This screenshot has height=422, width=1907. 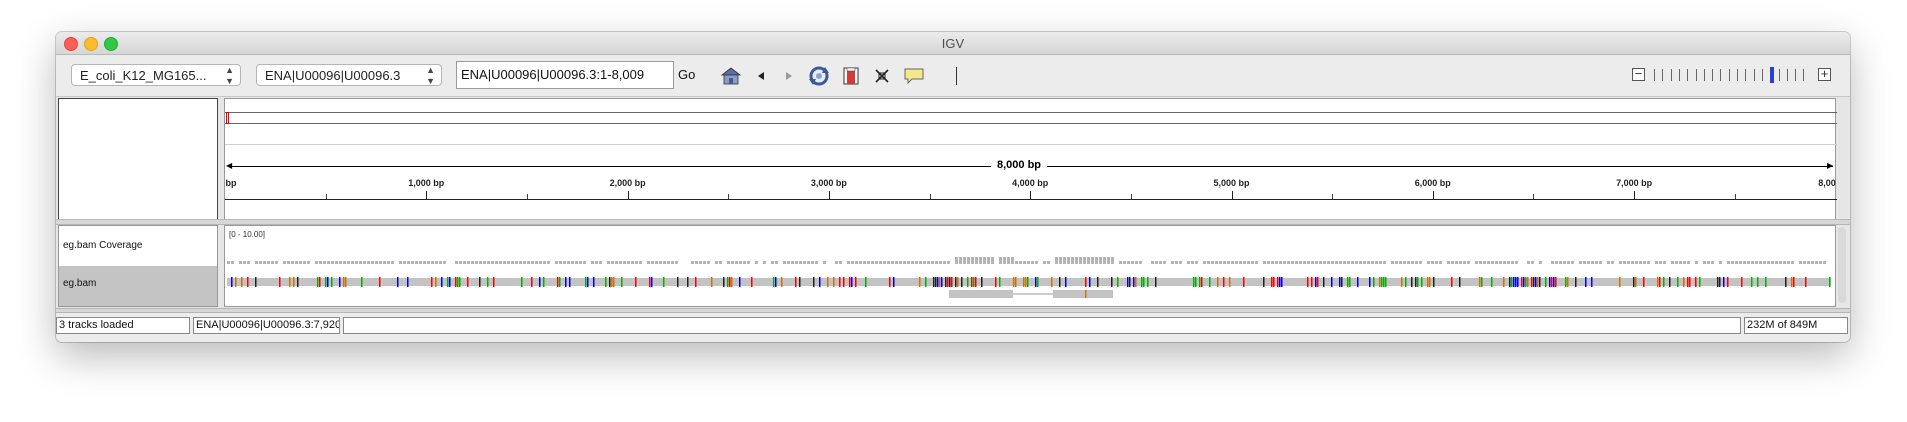 I want to click on resize-icon, so click(x=882, y=76).